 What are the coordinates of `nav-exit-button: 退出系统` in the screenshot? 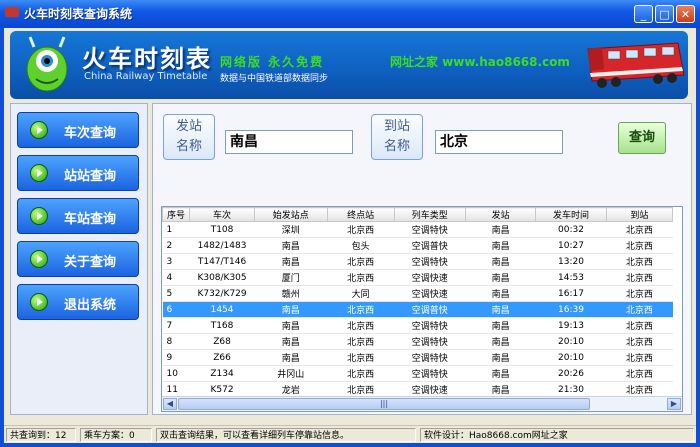 It's located at (78, 302).